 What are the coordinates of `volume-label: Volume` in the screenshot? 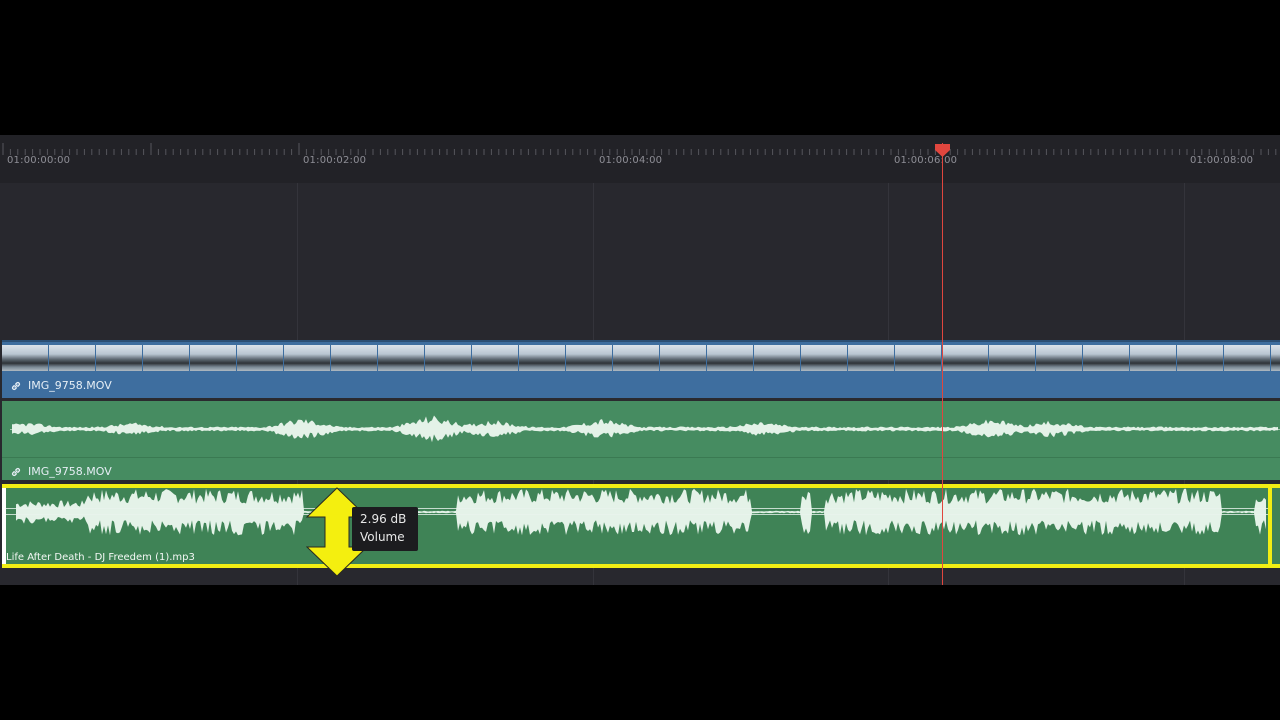 It's located at (382, 537).